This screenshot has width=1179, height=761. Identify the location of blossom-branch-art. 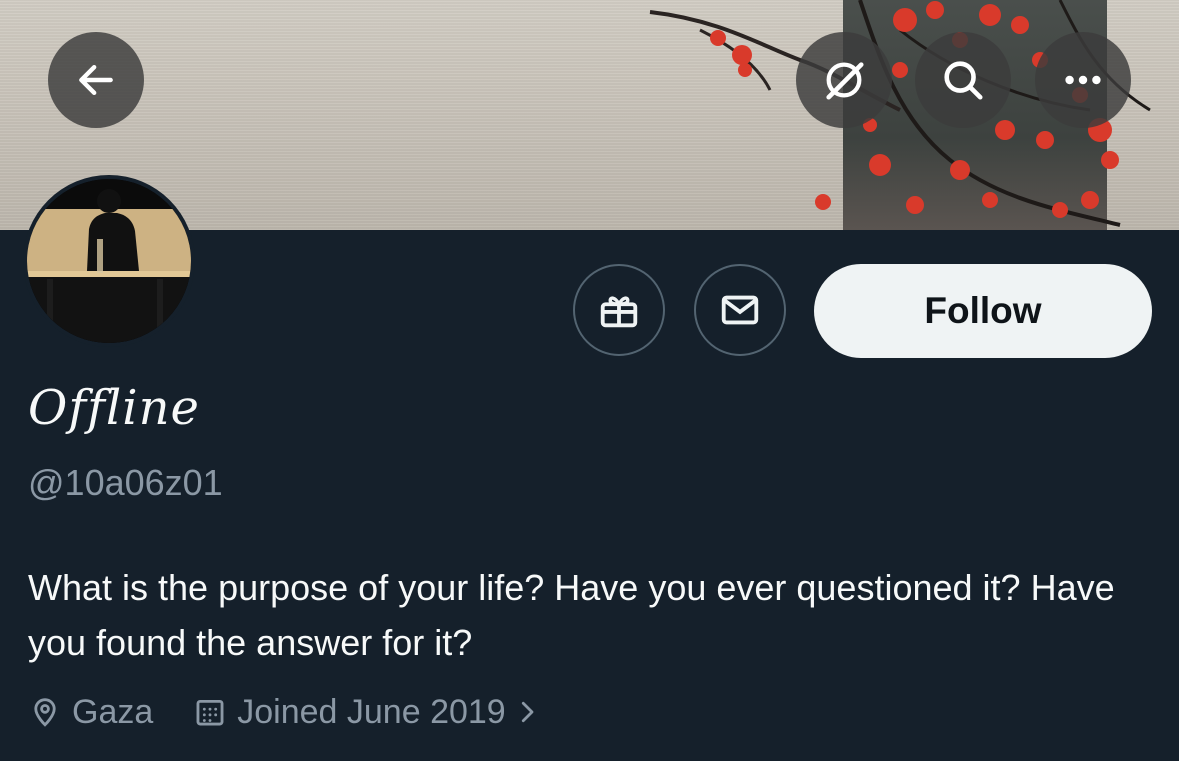
(900, 113).